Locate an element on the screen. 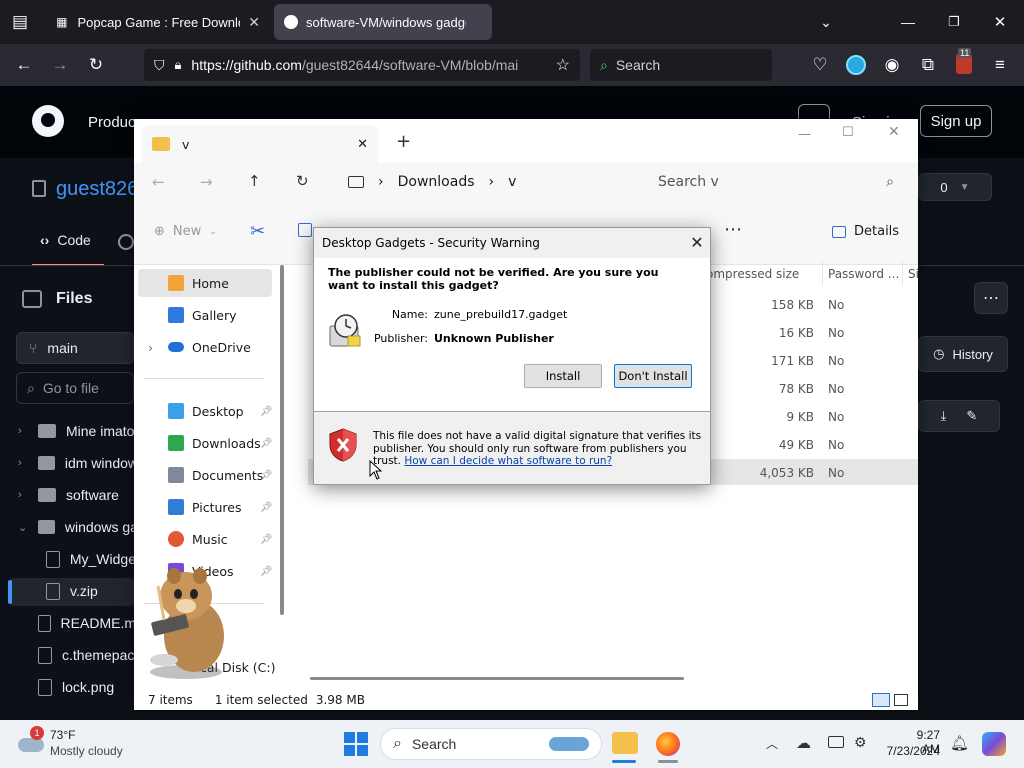 This screenshot has height=768, width=1024. github-logo-icon is located at coordinates (48, 121).